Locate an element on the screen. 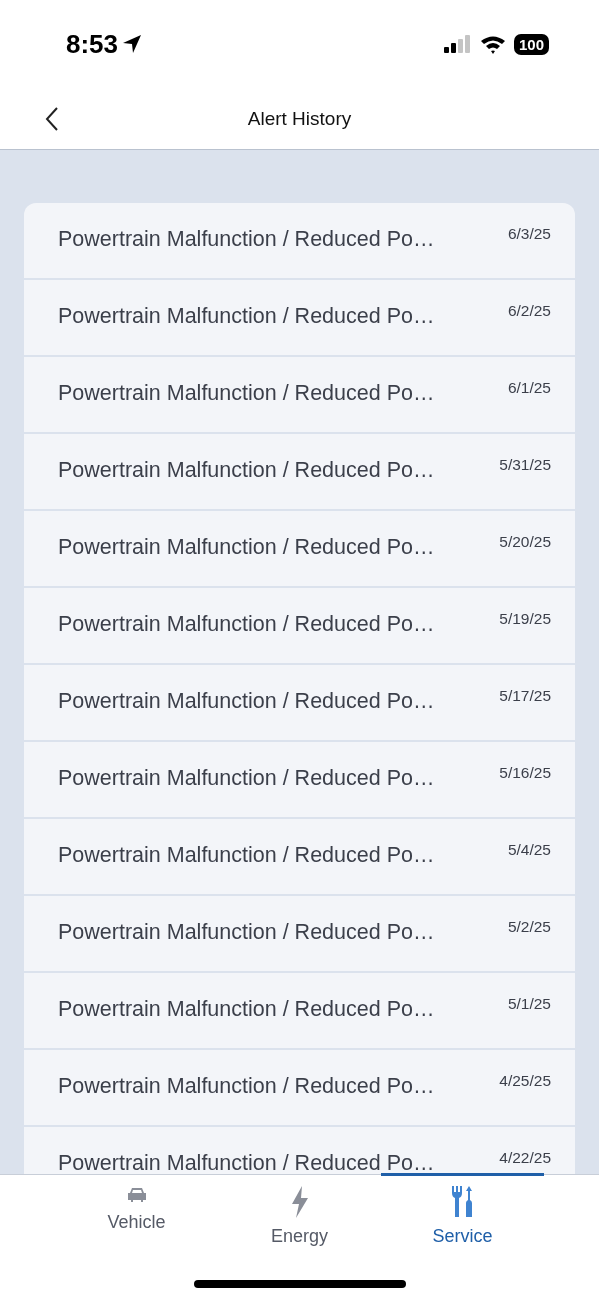  tab: Service is located at coordinates (462, 1213).